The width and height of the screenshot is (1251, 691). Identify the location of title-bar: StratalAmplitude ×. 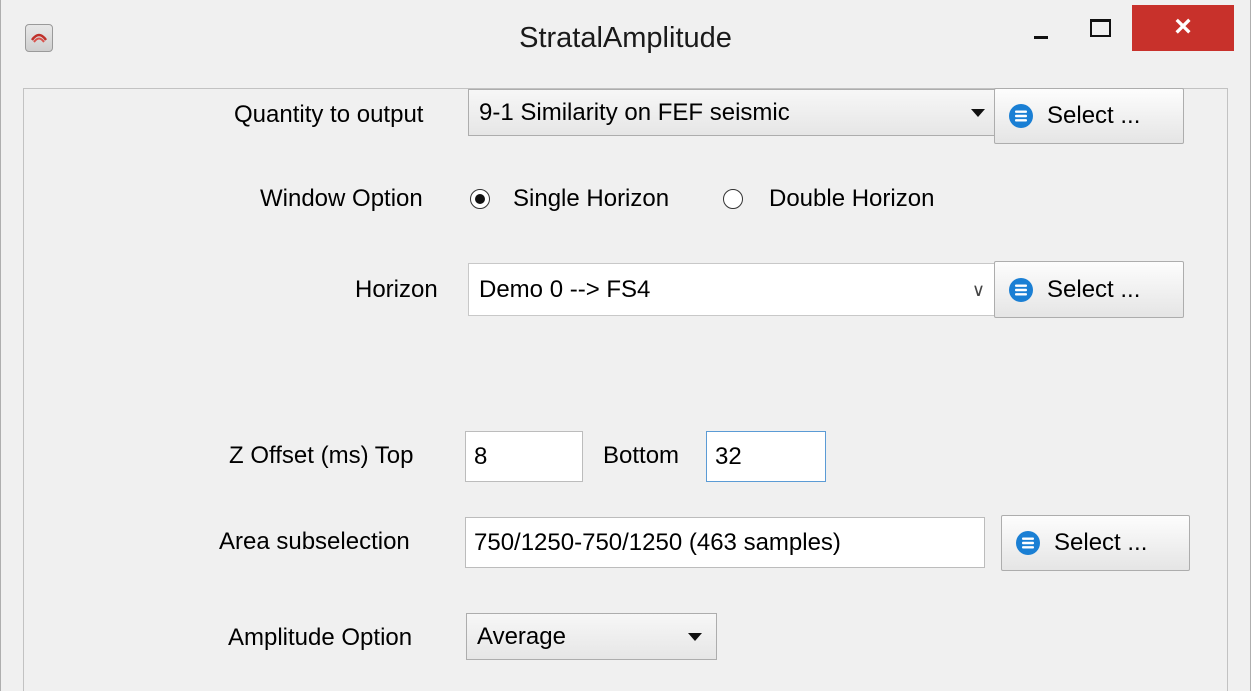
(625, 44).